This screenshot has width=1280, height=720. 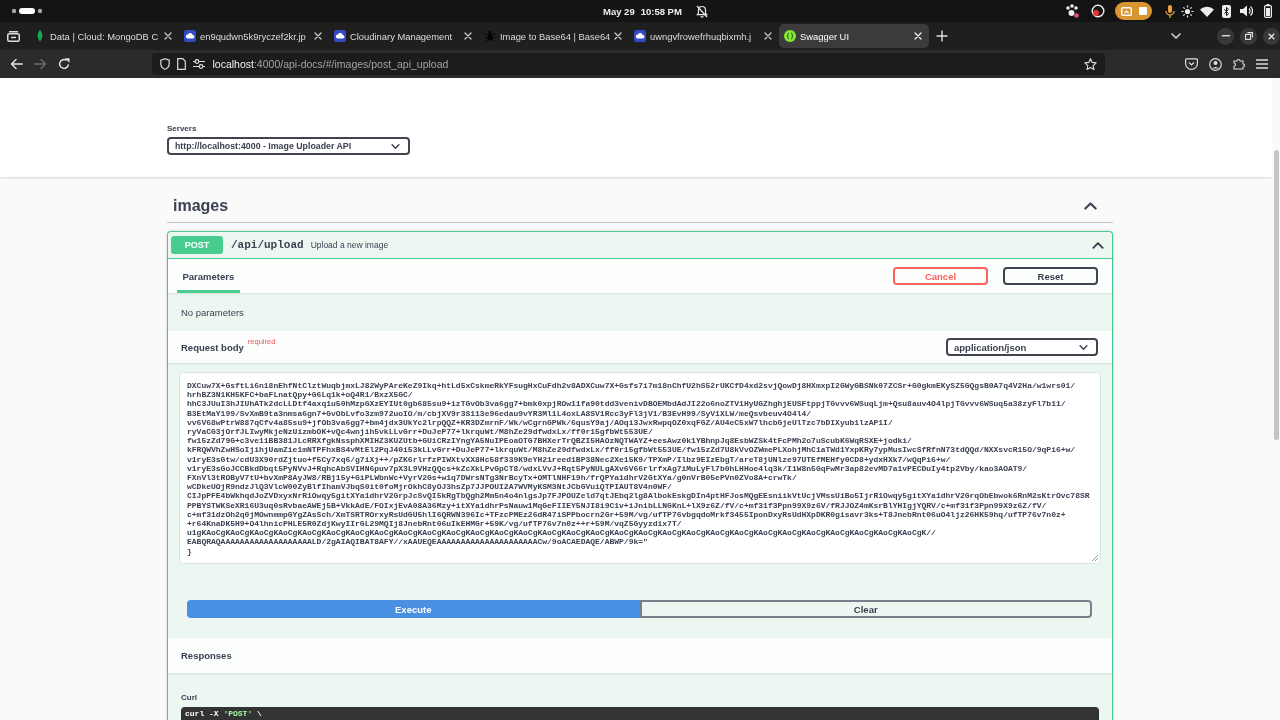 What do you see at coordinates (208, 276) in the screenshot?
I see `parameters-tab: Parameters` at bounding box center [208, 276].